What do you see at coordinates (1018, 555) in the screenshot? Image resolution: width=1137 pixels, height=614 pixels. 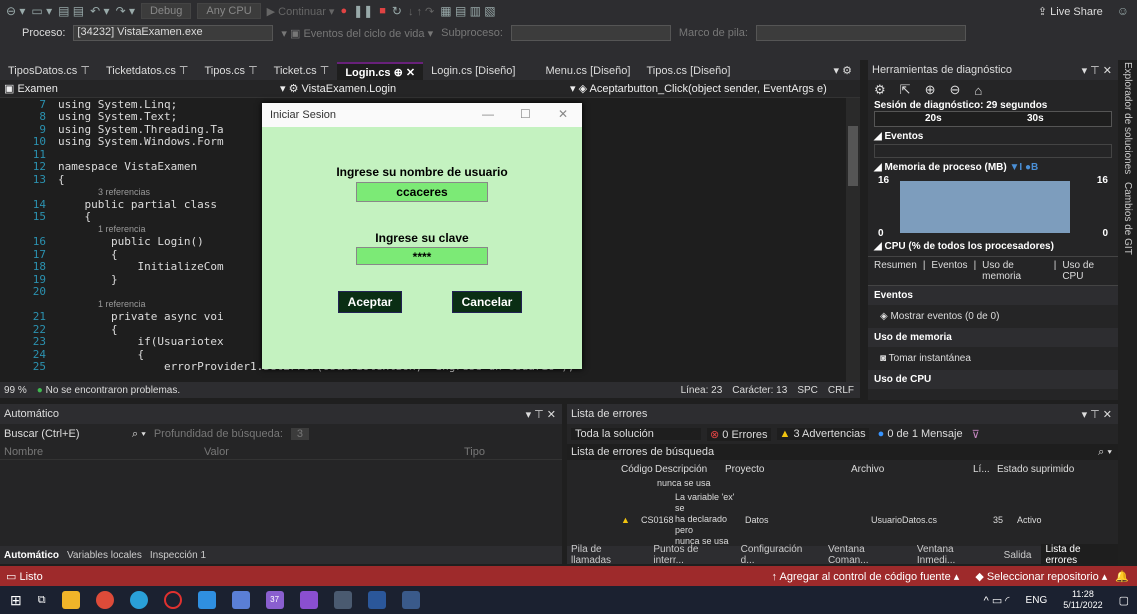 I see `tab-output: Salida` at bounding box center [1018, 555].